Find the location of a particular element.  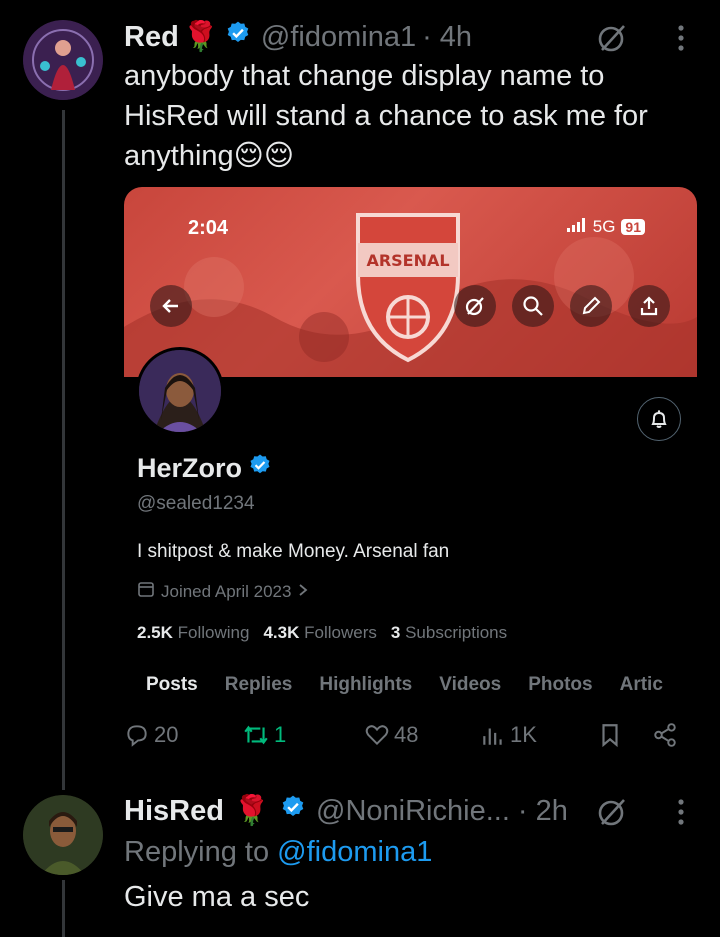

bookmark-button is located at coordinates (610, 735).